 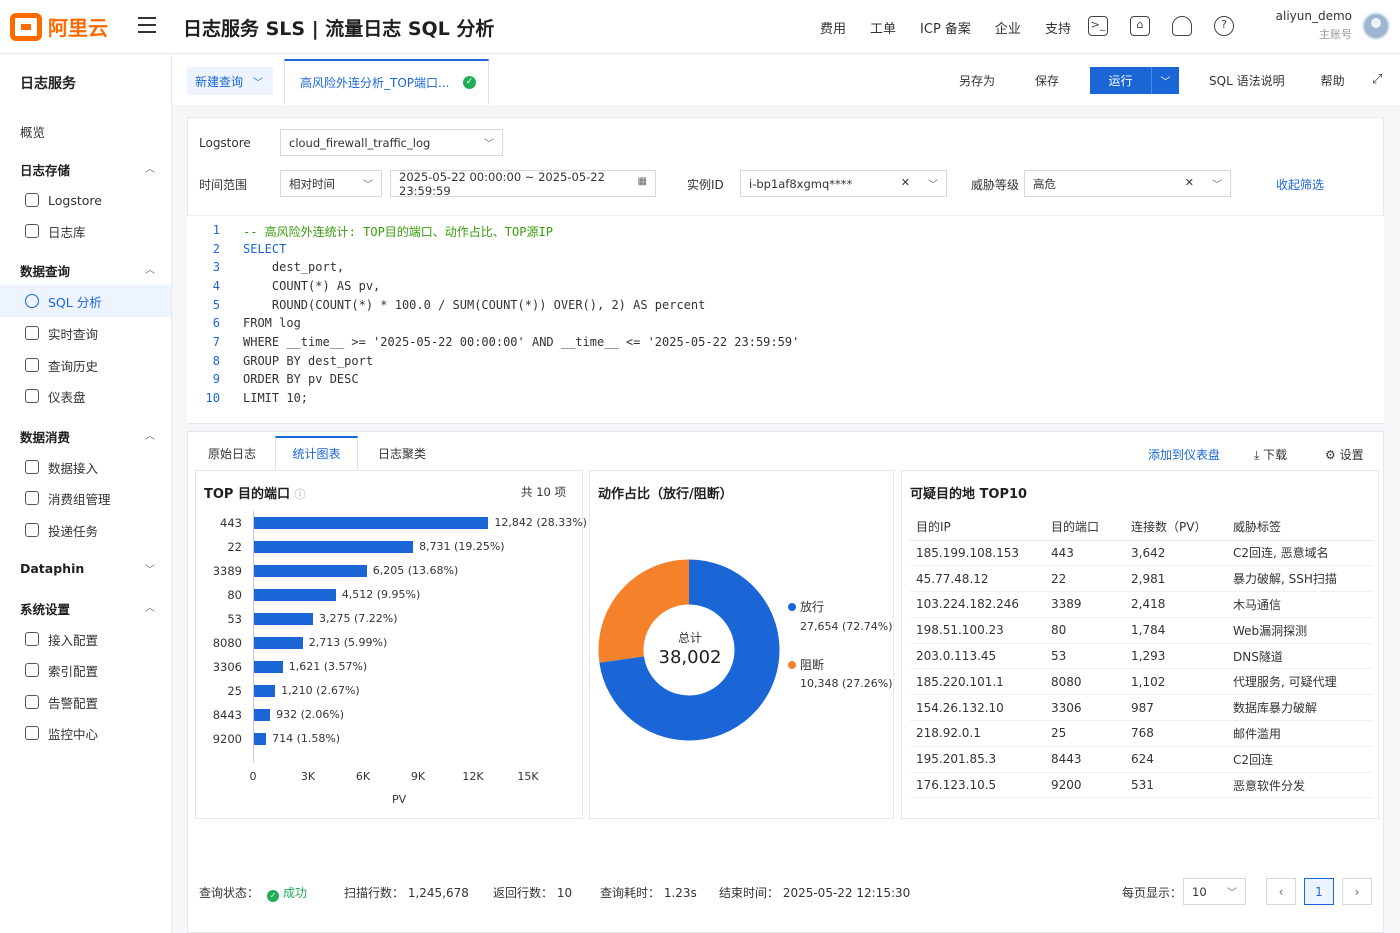 I want to click on sidebar-group-storage: 日志存储 ︿, so click(x=87, y=169).